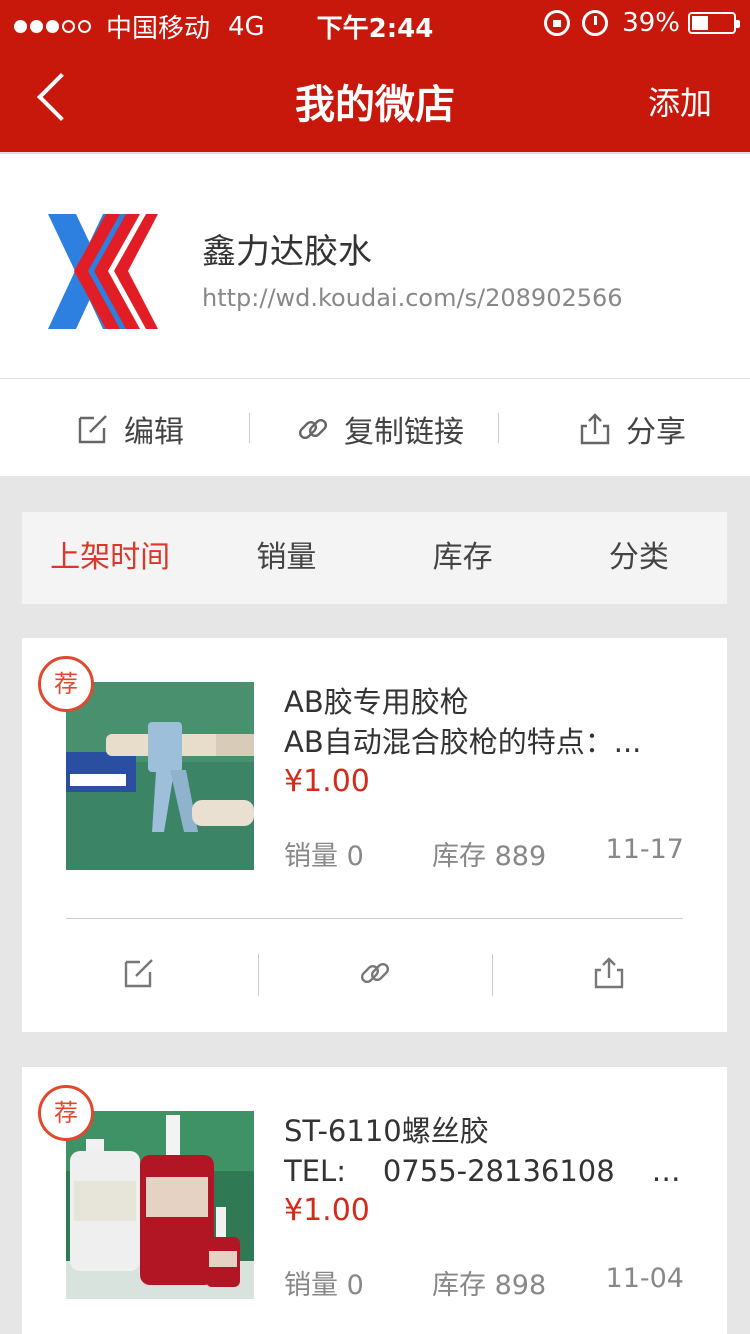 This screenshot has width=750, height=1334. What do you see at coordinates (489, 856) in the screenshot?
I see `product-stock: 库存 889` at bounding box center [489, 856].